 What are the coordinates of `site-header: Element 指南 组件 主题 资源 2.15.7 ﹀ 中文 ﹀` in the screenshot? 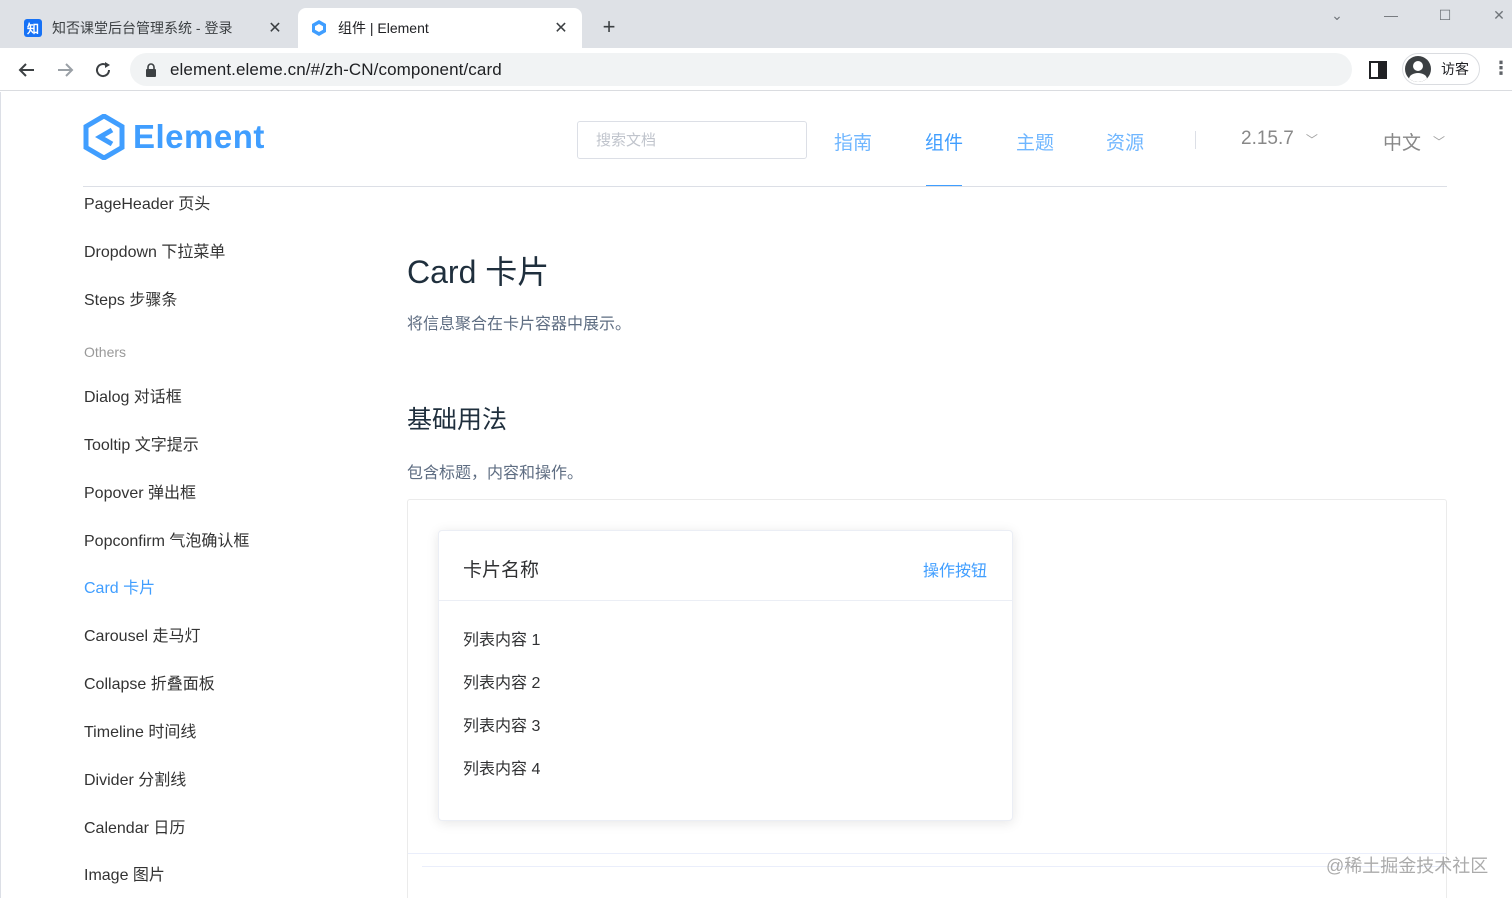 It's located at (756, 139).